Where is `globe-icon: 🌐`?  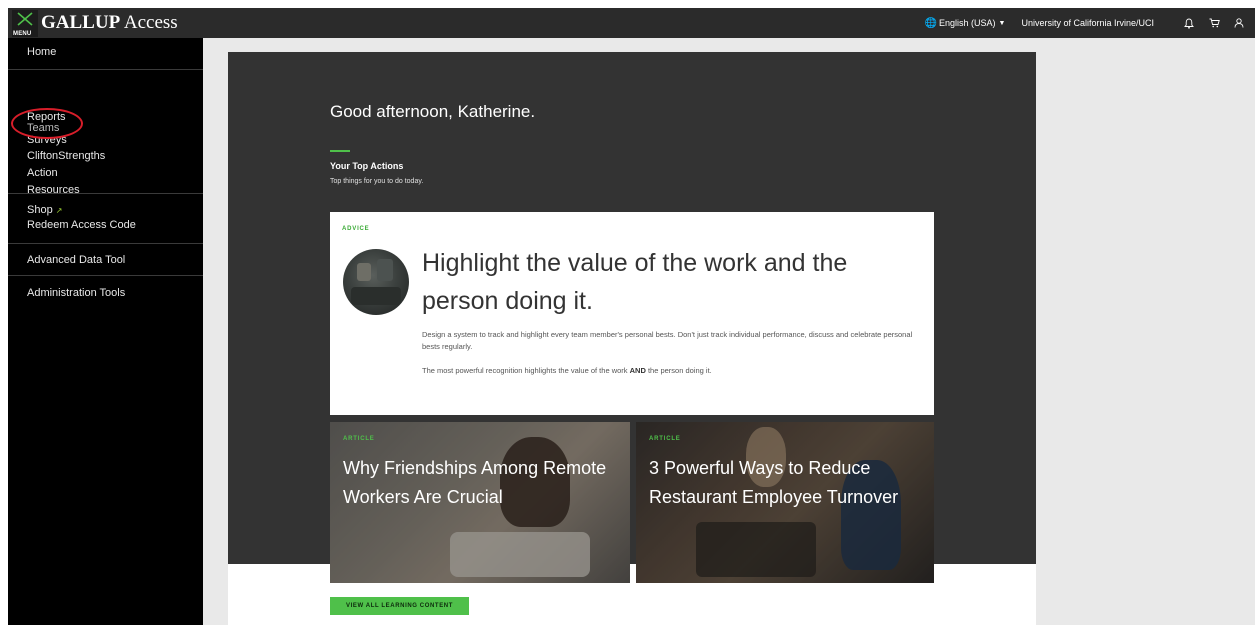
globe-icon: 🌐 is located at coordinates (930, 23).